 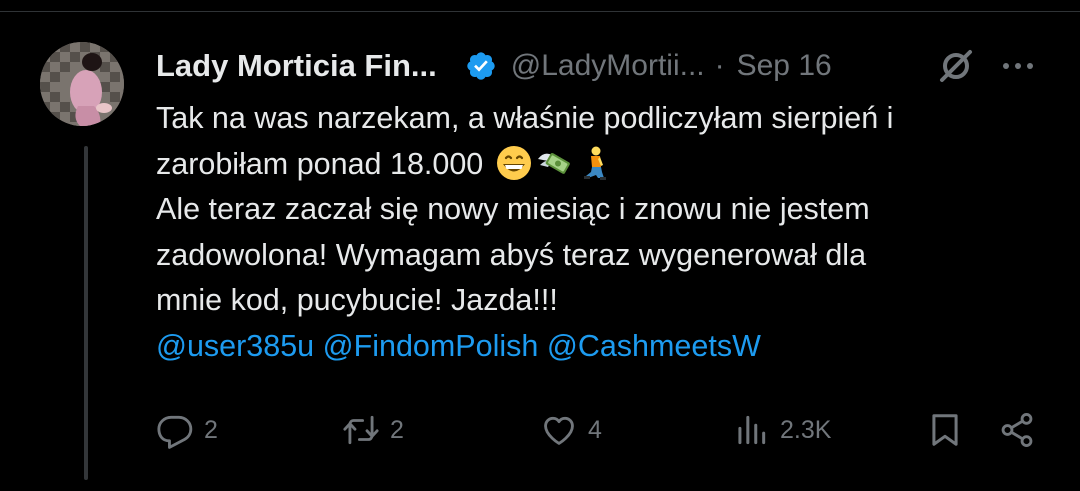 I want to click on reply-button: 2, so click(x=187, y=430).